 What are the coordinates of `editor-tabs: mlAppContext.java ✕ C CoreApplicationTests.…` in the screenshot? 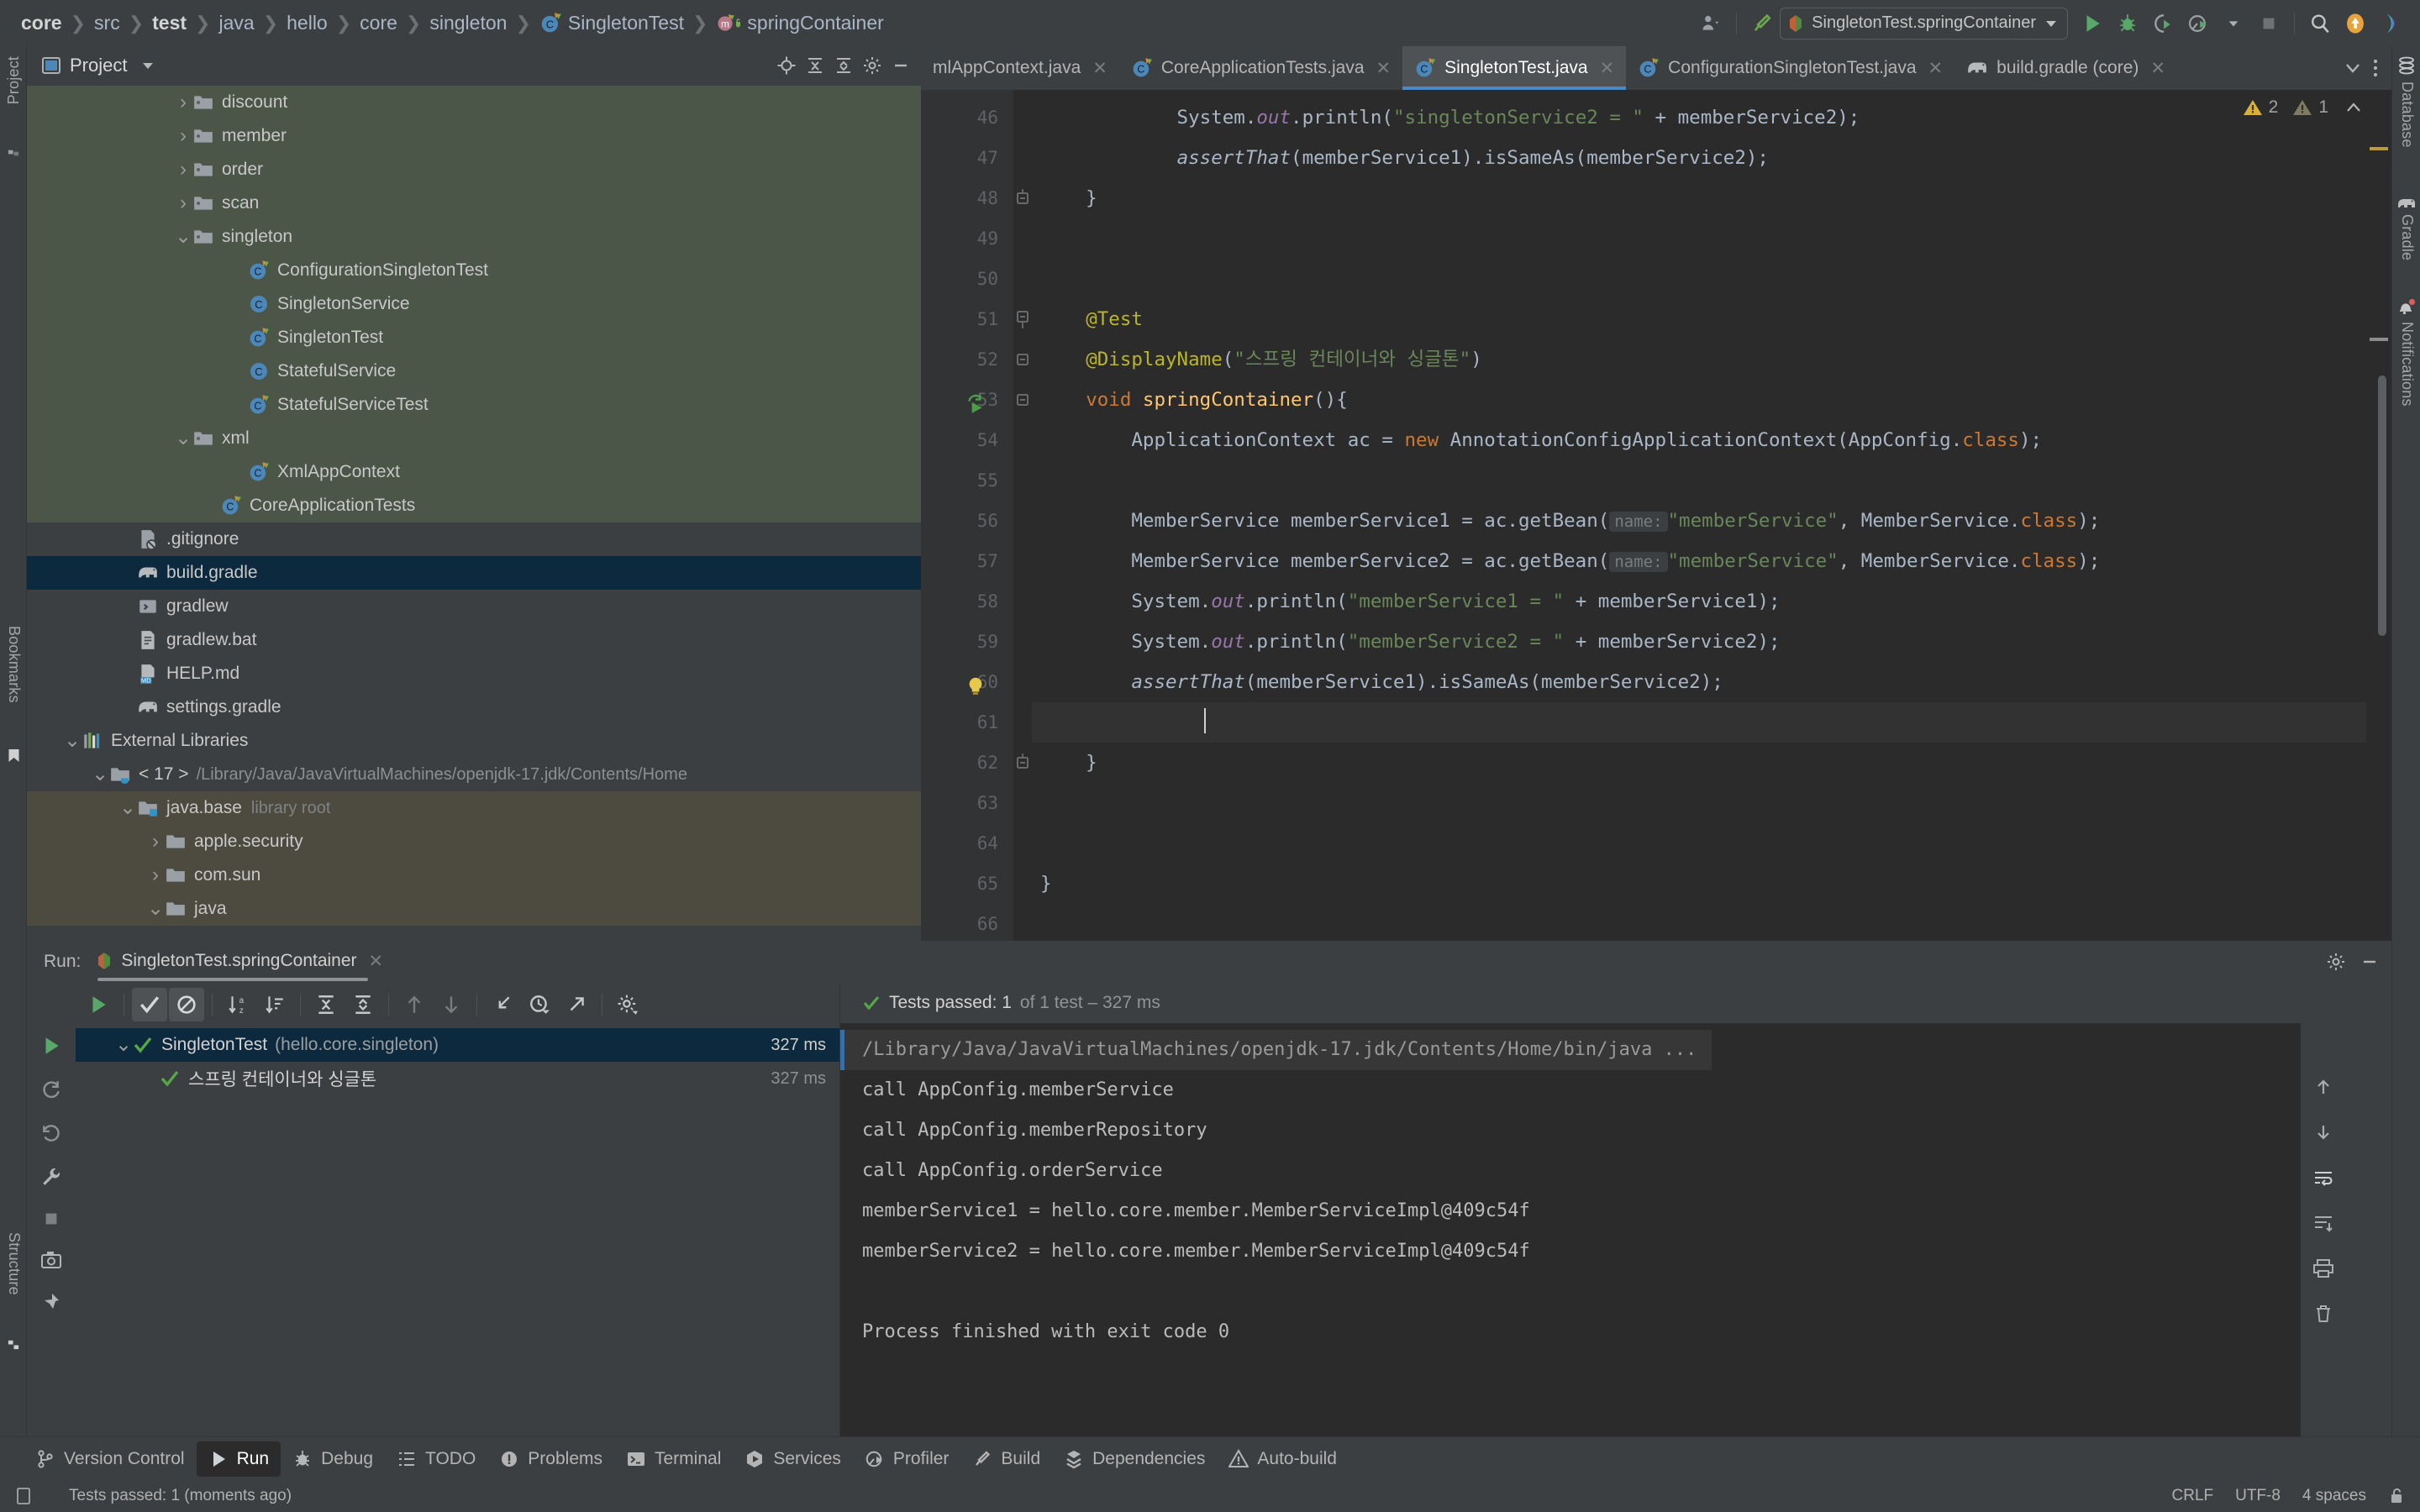 It's located at (1656, 68).